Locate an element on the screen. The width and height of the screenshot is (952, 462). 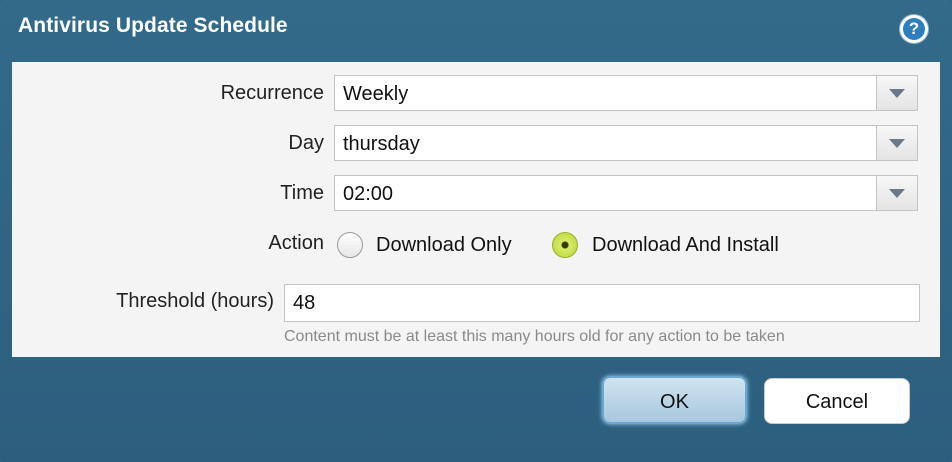
radio-label-download-only: Download Only is located at coordinates (444, 245).